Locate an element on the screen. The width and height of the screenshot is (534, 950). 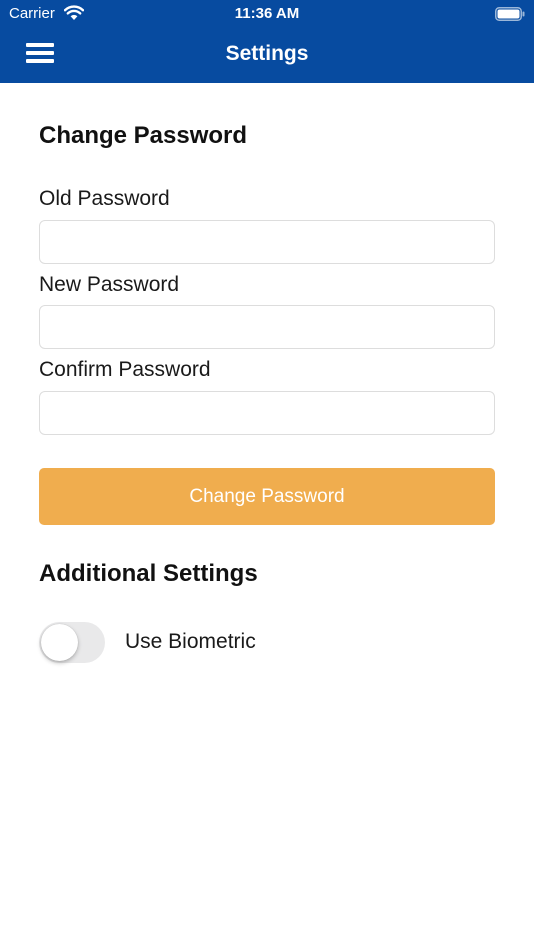
biometric-toggle is located at coordinates (72, 642).